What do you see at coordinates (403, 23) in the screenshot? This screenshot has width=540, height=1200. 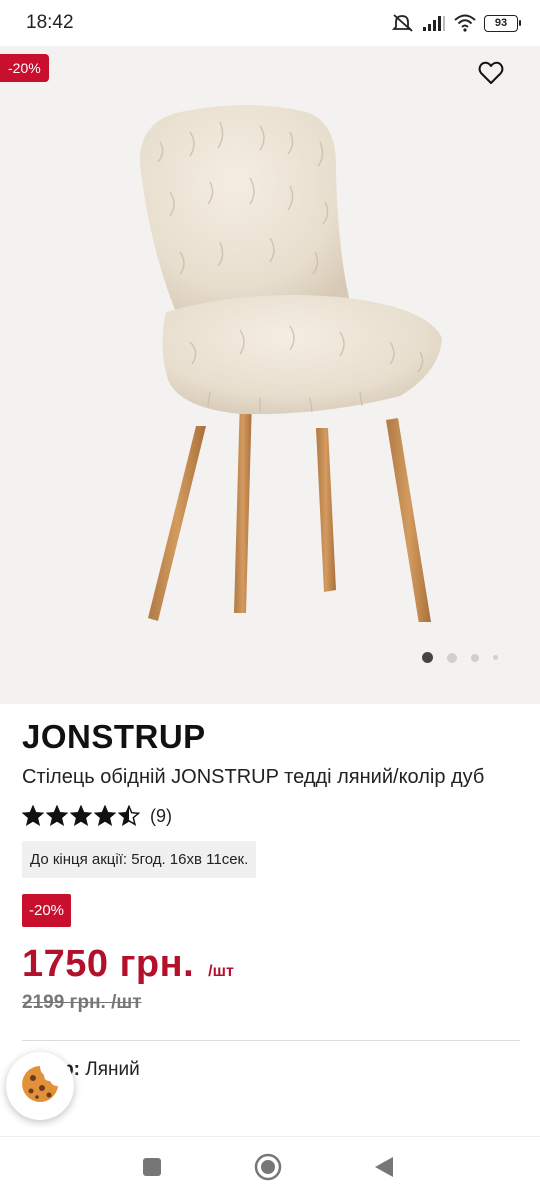 I see `mute-icon` at bounding box center [403, 23].